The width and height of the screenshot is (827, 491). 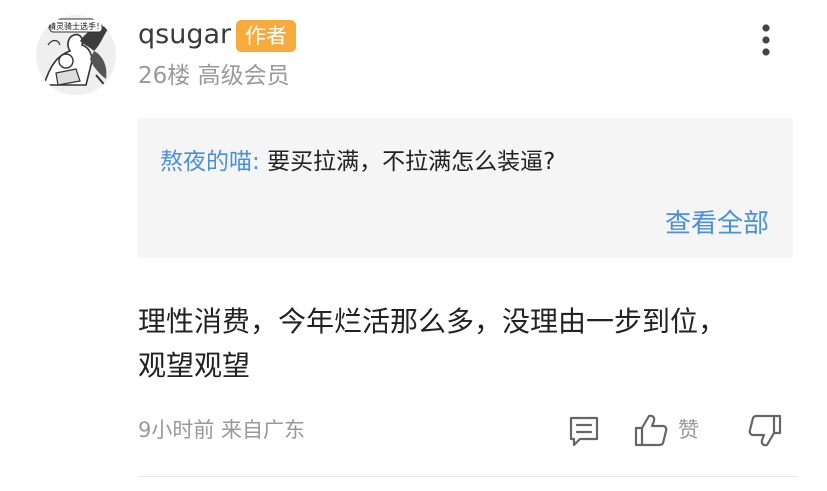 I want to click on username: qsugar, so click(x=184, y=35).